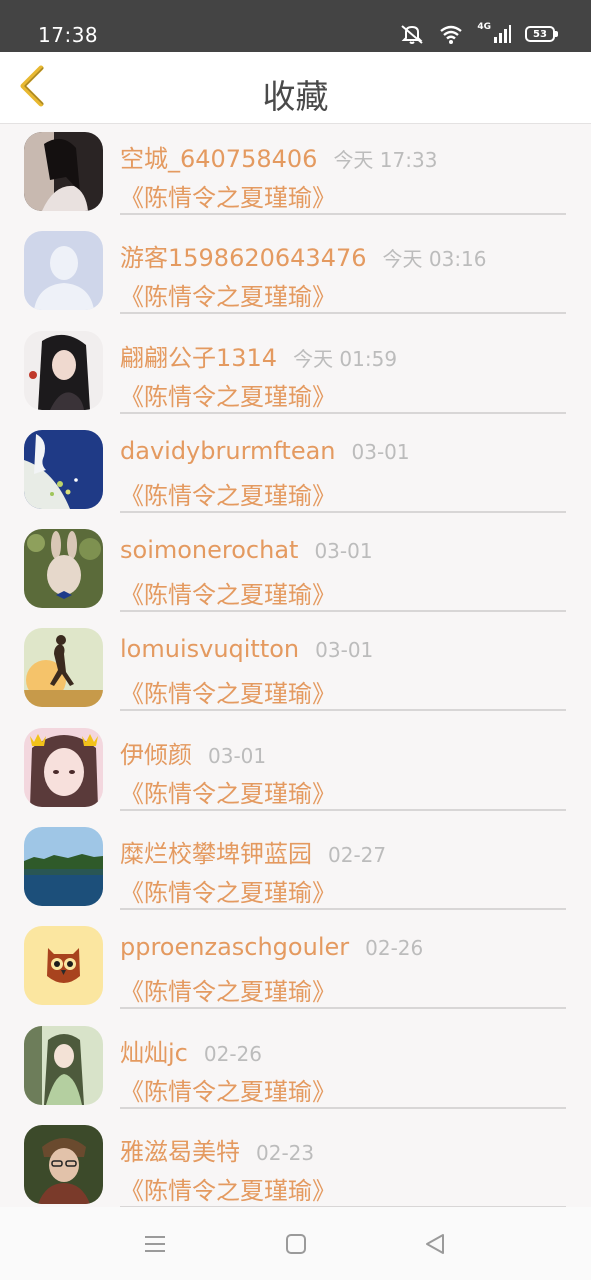  What do you see at coordinates (357, 855) in the screenshot?
I see `timestamp: 02-27` at bounding box center [357, 855].